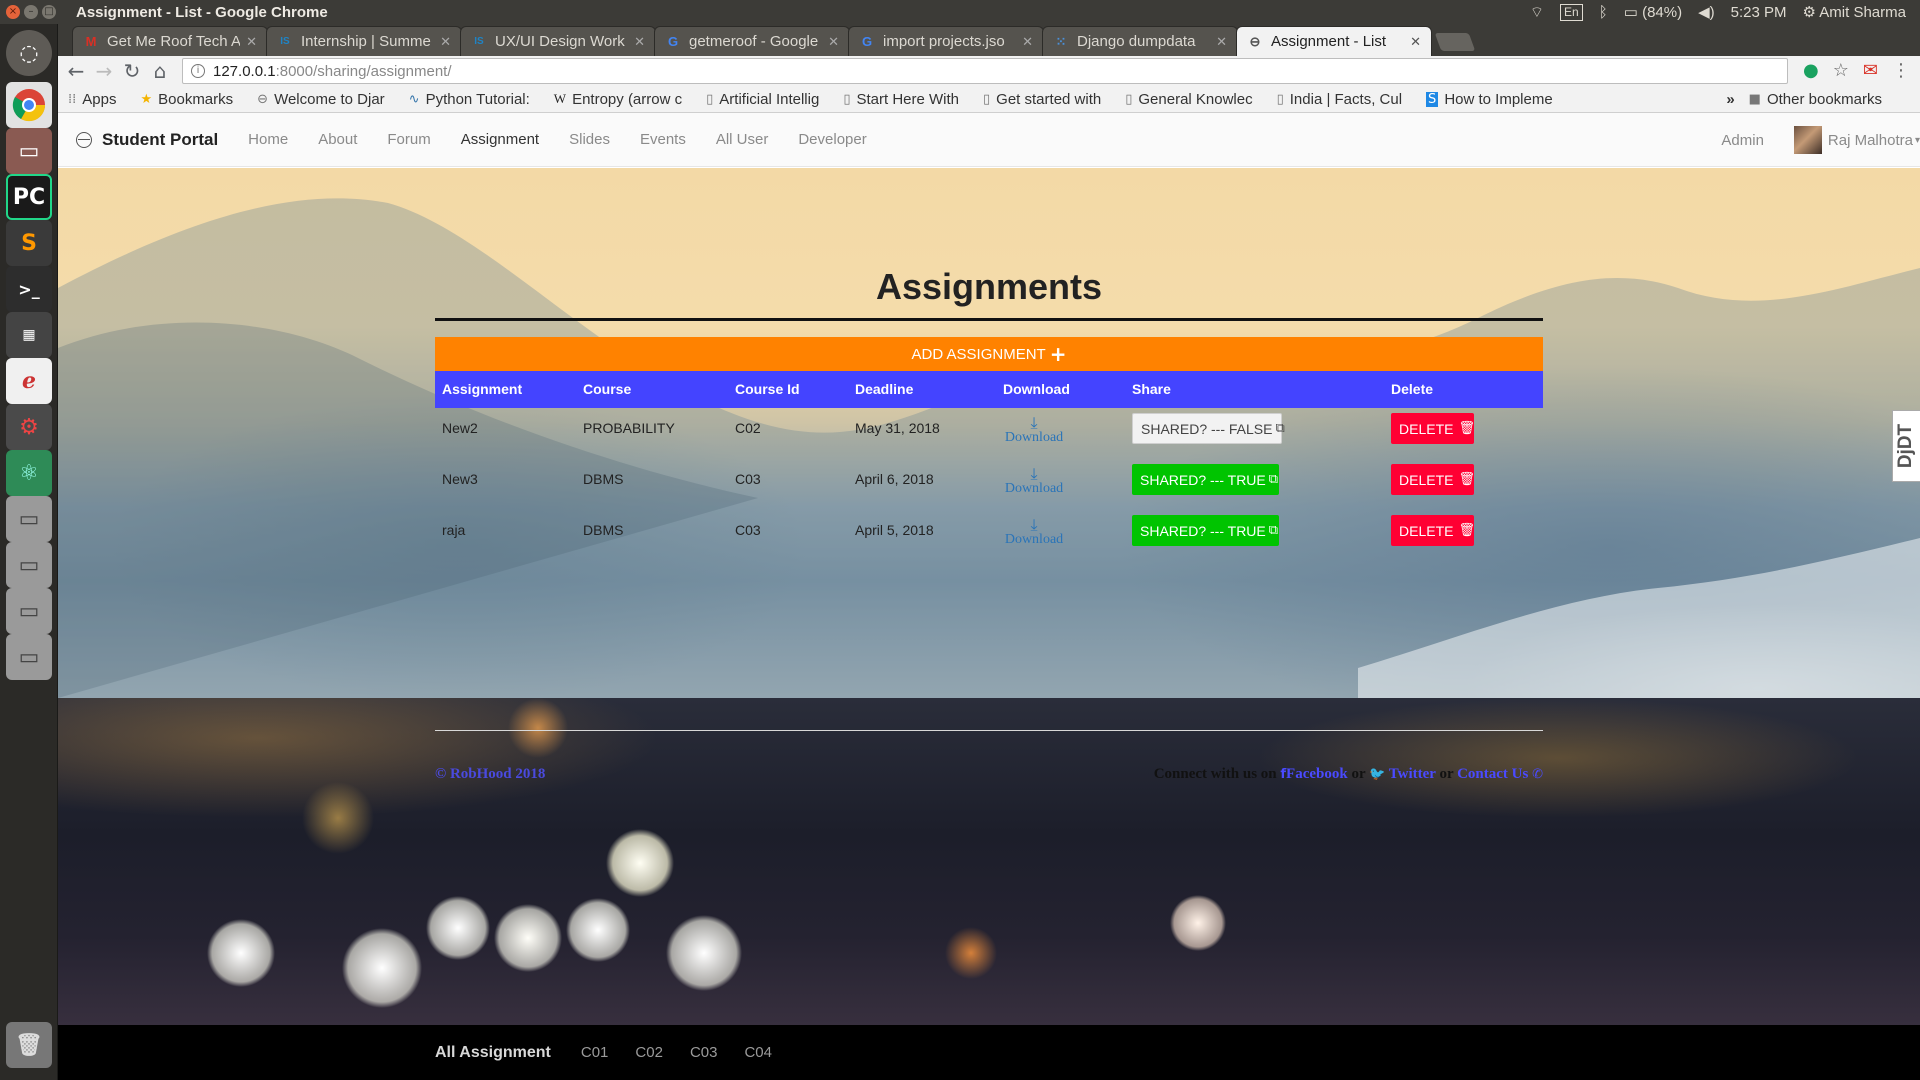 This screenshot has width=1920, height=1080. Describe the element at coordinates (1603, 12) in the screenshot. I see `bluetooth-icon: ᛒ` at that location.